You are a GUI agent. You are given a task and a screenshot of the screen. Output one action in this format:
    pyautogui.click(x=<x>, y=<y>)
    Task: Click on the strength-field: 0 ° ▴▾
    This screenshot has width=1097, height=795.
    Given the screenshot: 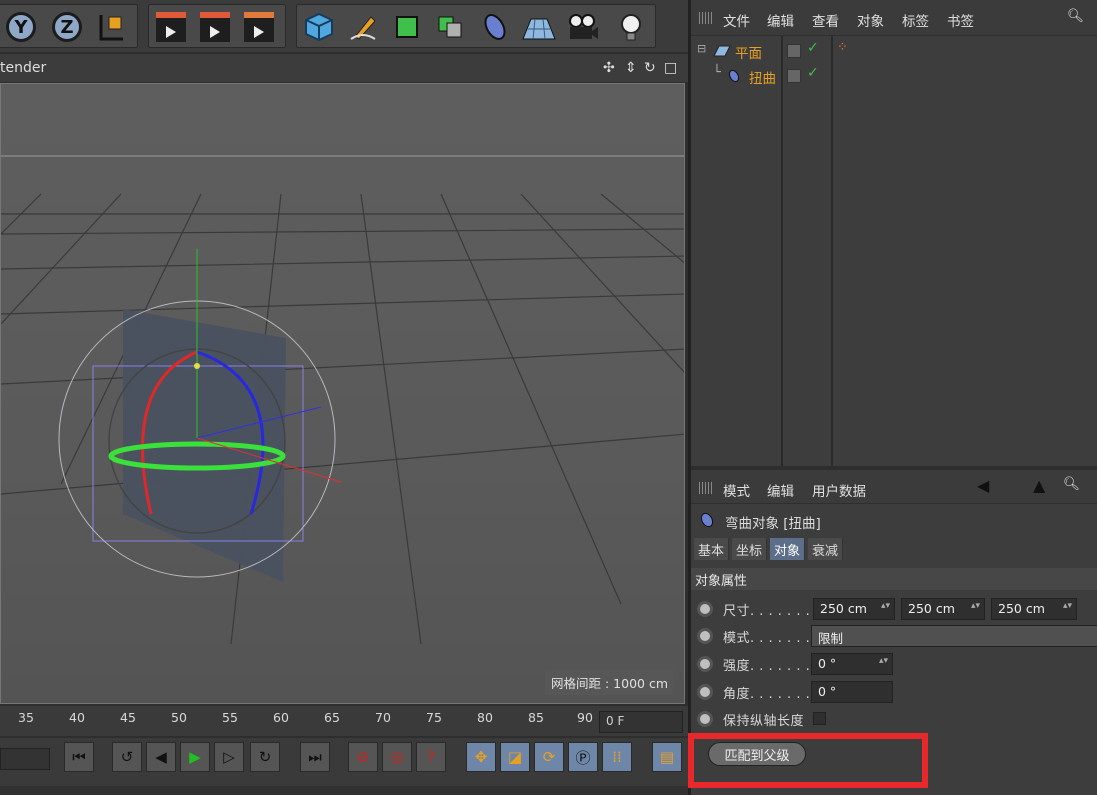 What is the action you would take?
    pyautogui.click(x=852, y=664)
    